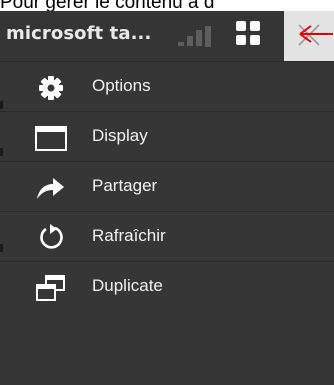 This screenshot has height=385, width=334. Describe the element at coordinates (51, 288) in the screenshot. I see `duplicate-windows-icon` at that location.